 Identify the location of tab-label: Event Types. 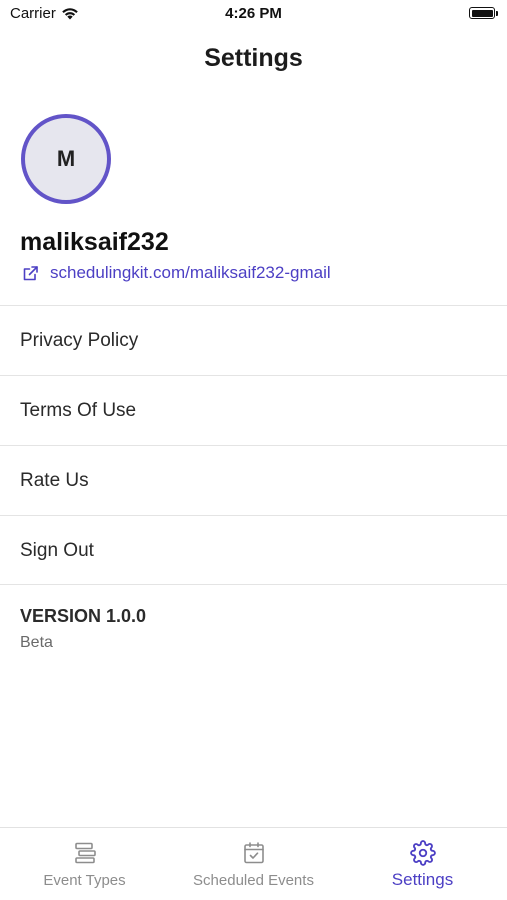
(84, 880).